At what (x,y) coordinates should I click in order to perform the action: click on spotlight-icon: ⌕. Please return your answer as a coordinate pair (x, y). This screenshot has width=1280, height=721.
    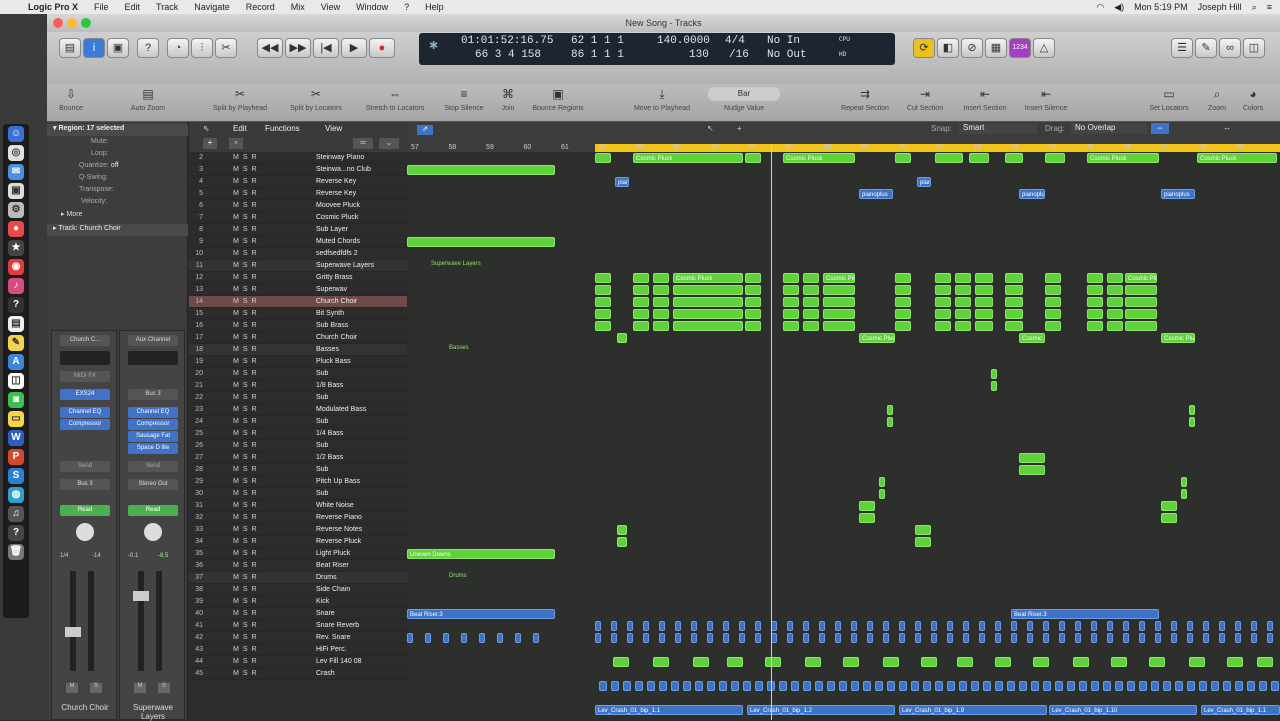
    Looking at the image, I should click on (1254, 7).